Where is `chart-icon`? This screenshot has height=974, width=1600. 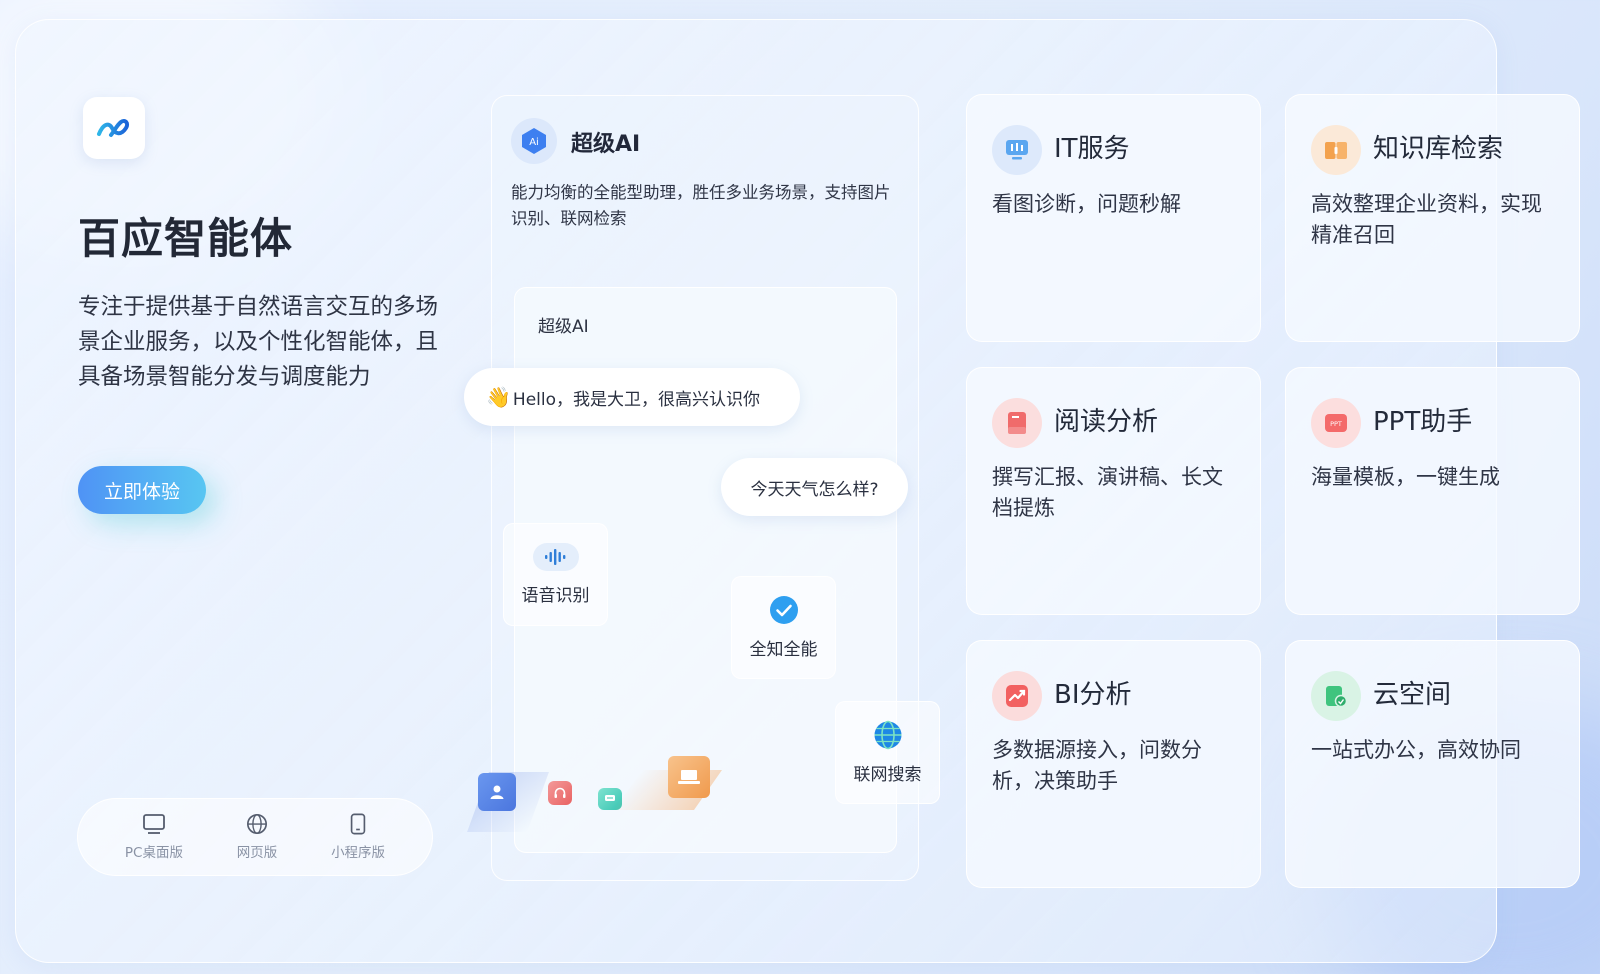
chart-icon is located at coordinates (1017, 696).